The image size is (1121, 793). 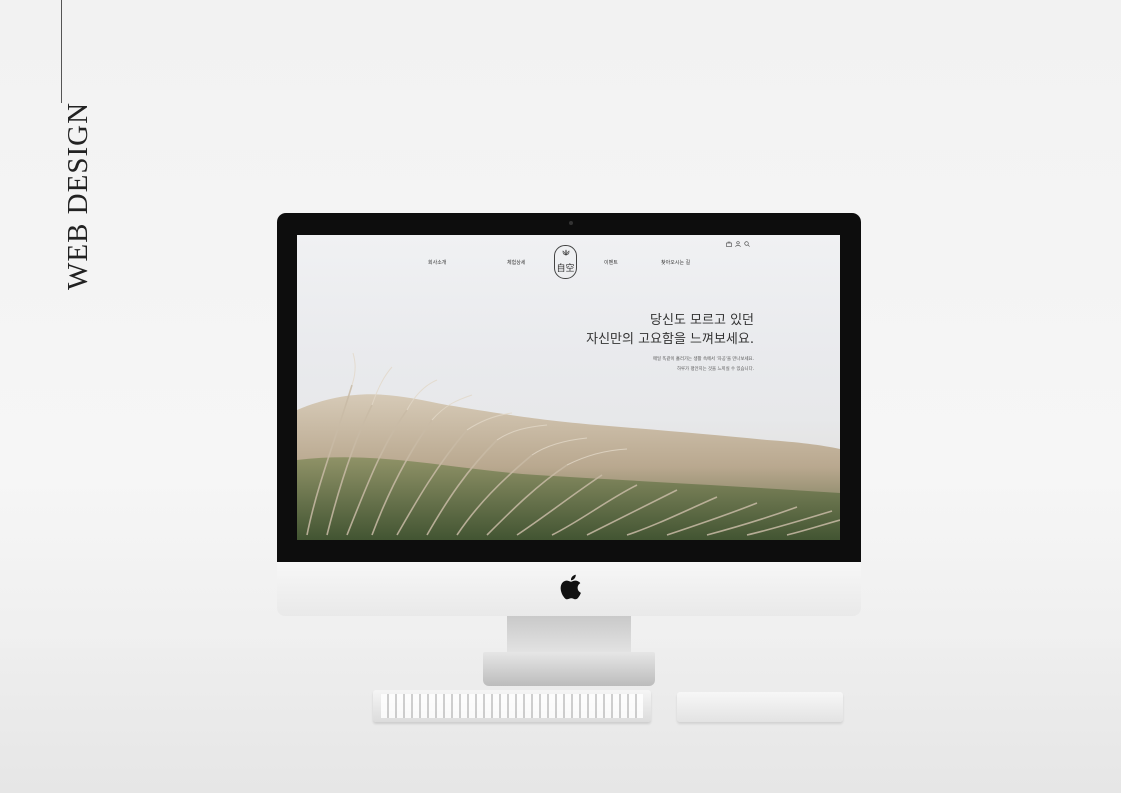 I want to click on side-divider-line, so click(x=61, y=51).